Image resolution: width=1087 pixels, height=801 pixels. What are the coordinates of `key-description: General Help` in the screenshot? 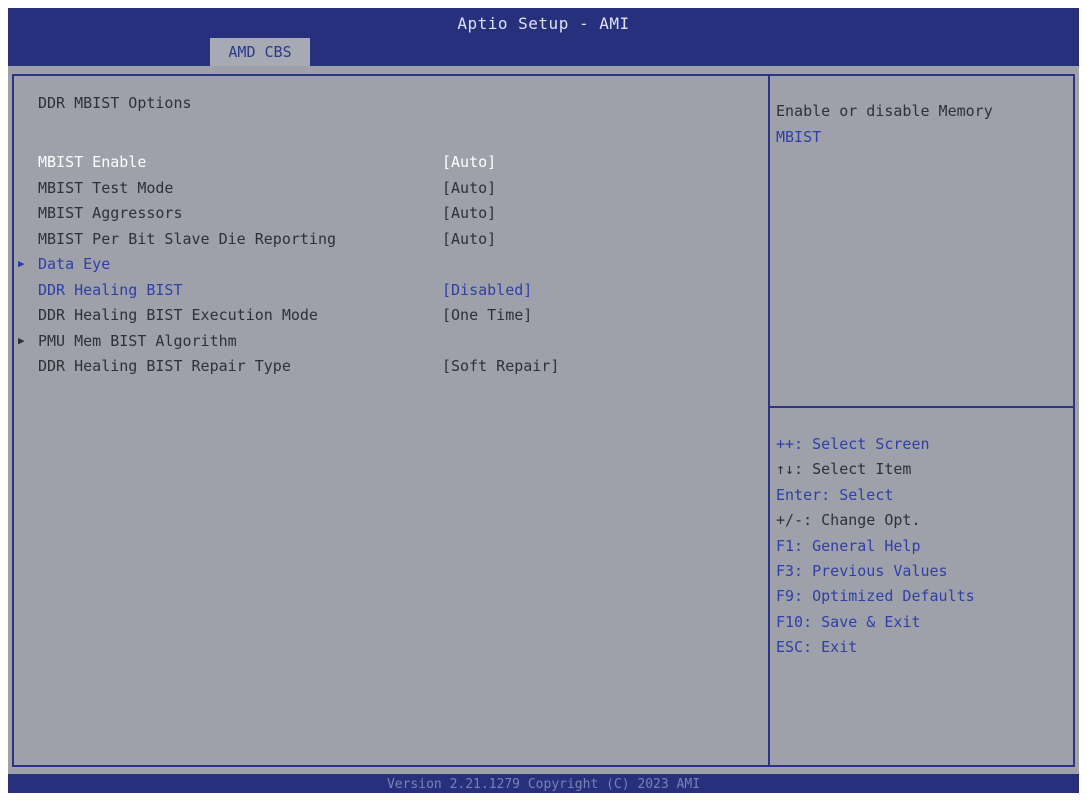 It's located at (866, 545).